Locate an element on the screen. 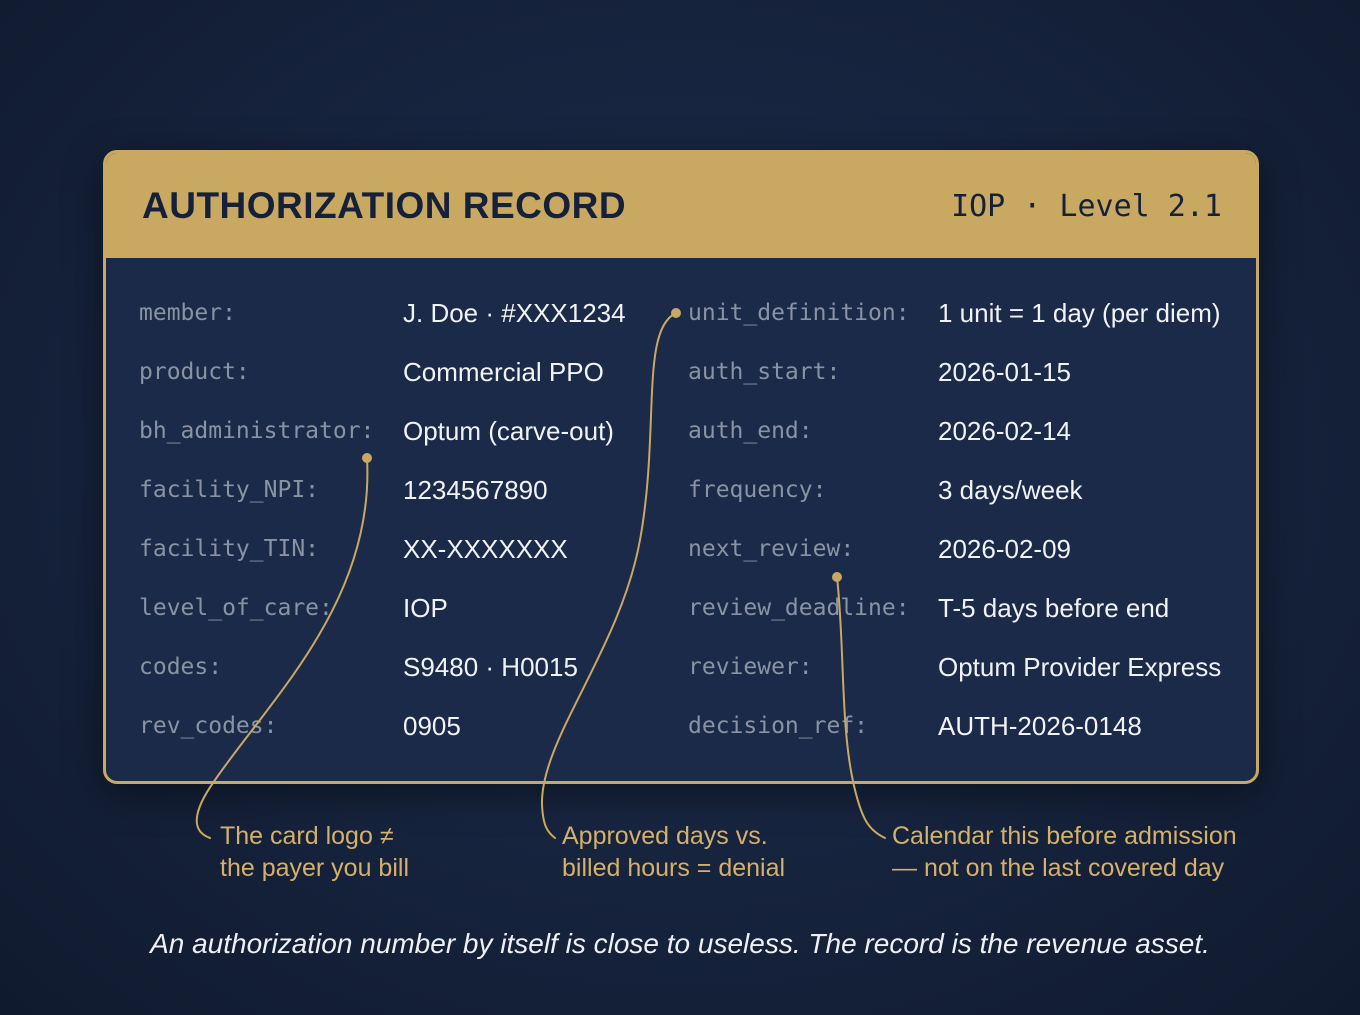 The height and width of the screenshot is (1015, 1360). field-label-decision-ref: decision_ref: is located at coordinates (778, 726).